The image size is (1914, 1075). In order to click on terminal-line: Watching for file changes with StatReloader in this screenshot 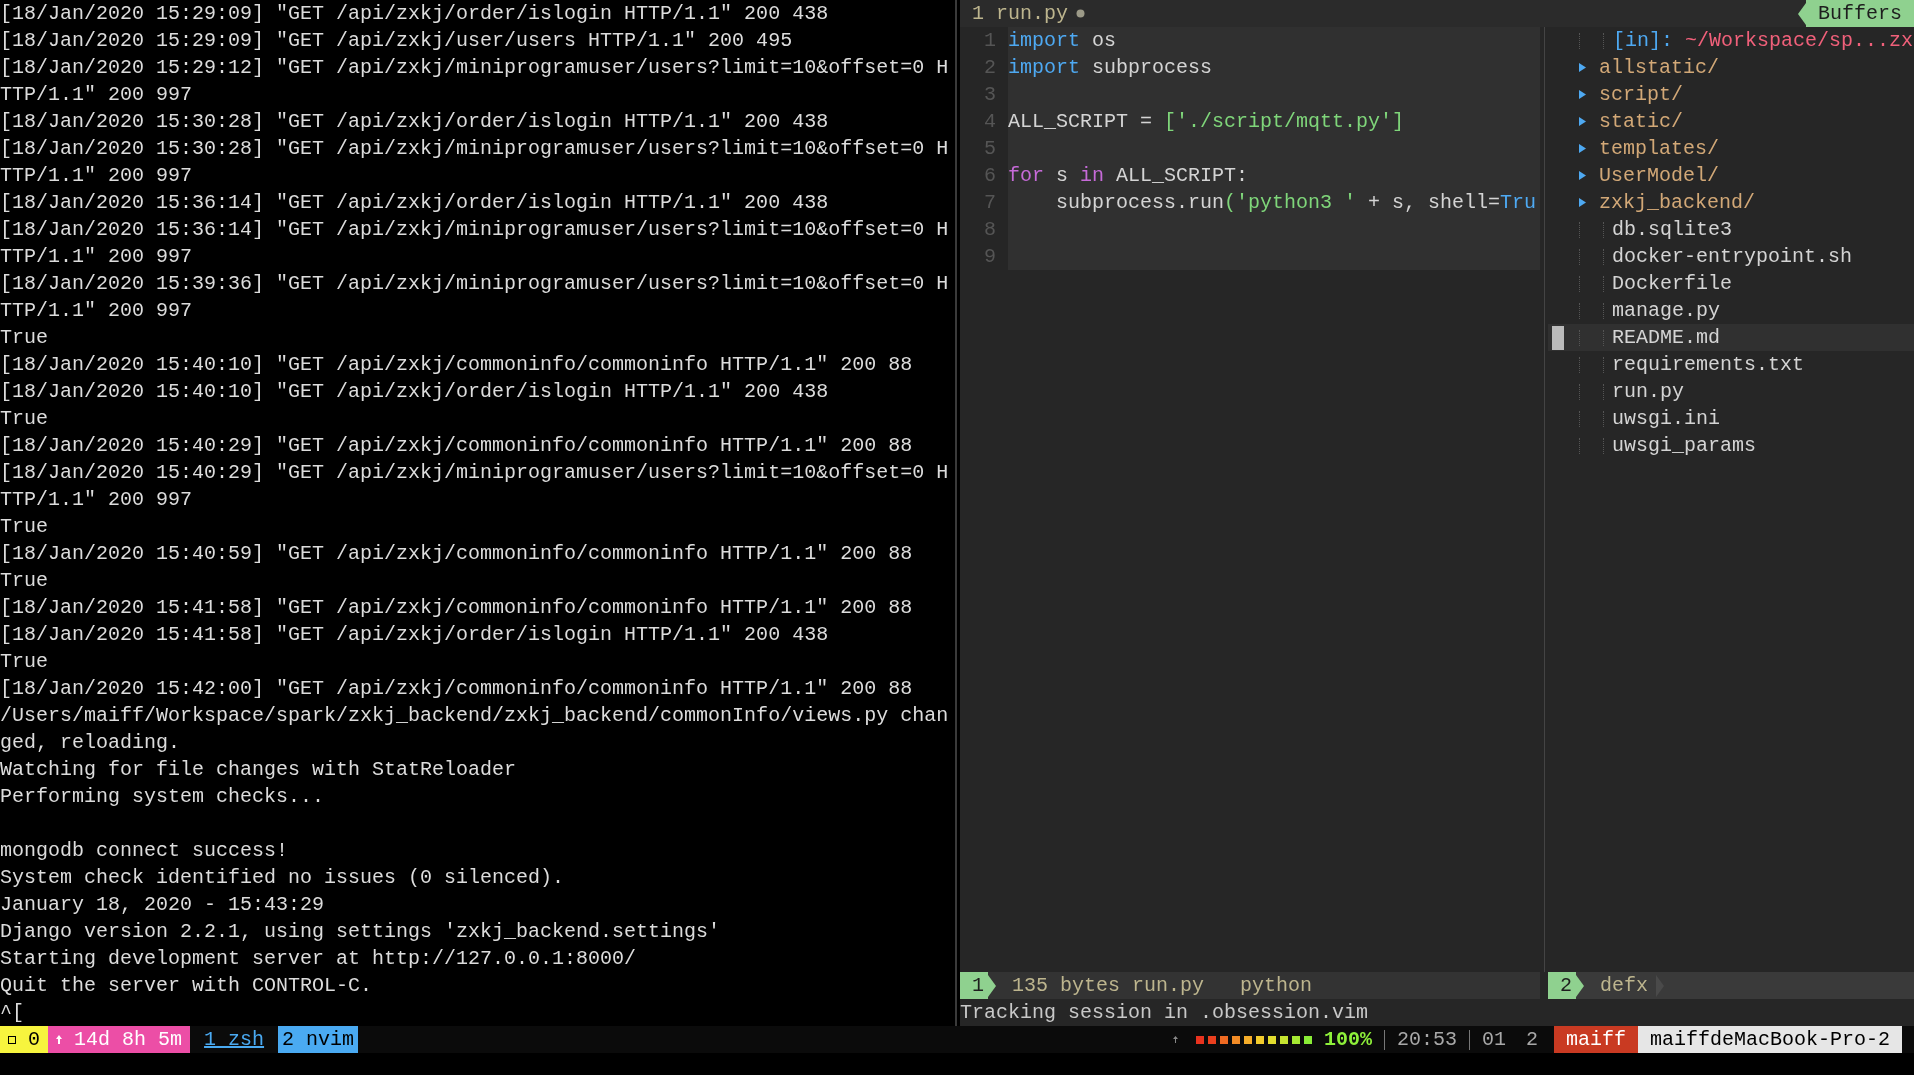, I will do `click(259, 770)`.